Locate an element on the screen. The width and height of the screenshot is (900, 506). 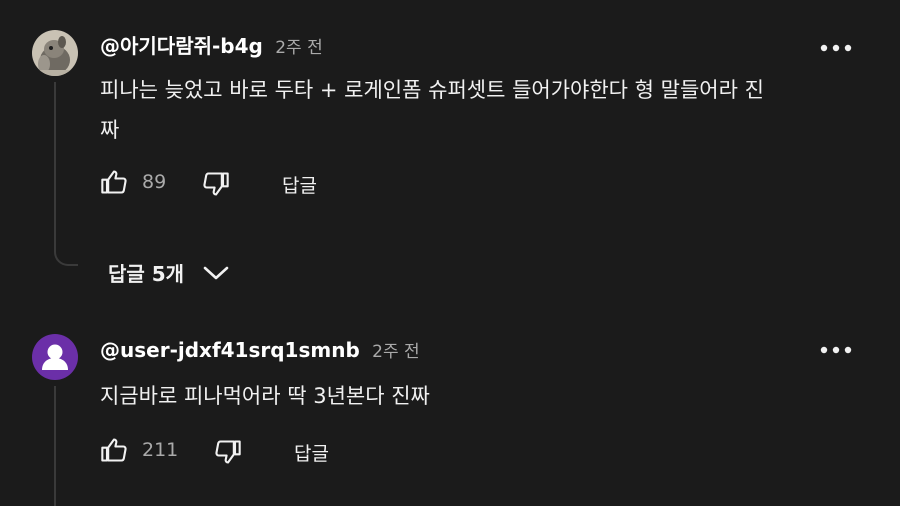
view-replies-button: 답글 5개 is located at coordinates (169, 272).